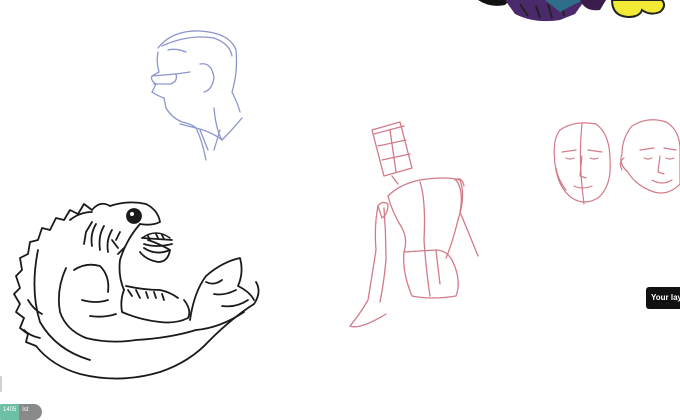 The image size is (680, 420). I want to click on red-mannequin-sketch, so click(414, 224).